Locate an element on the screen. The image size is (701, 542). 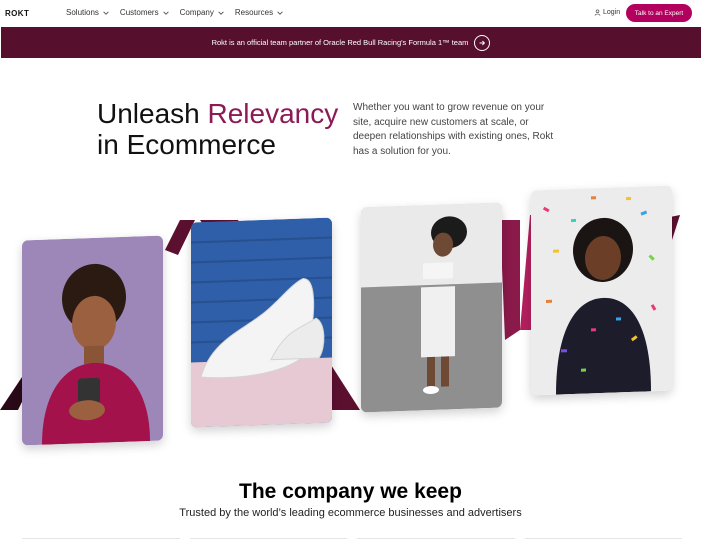
main-menu: Solutions Customers Company Resources is located at coordinates (175, 12).